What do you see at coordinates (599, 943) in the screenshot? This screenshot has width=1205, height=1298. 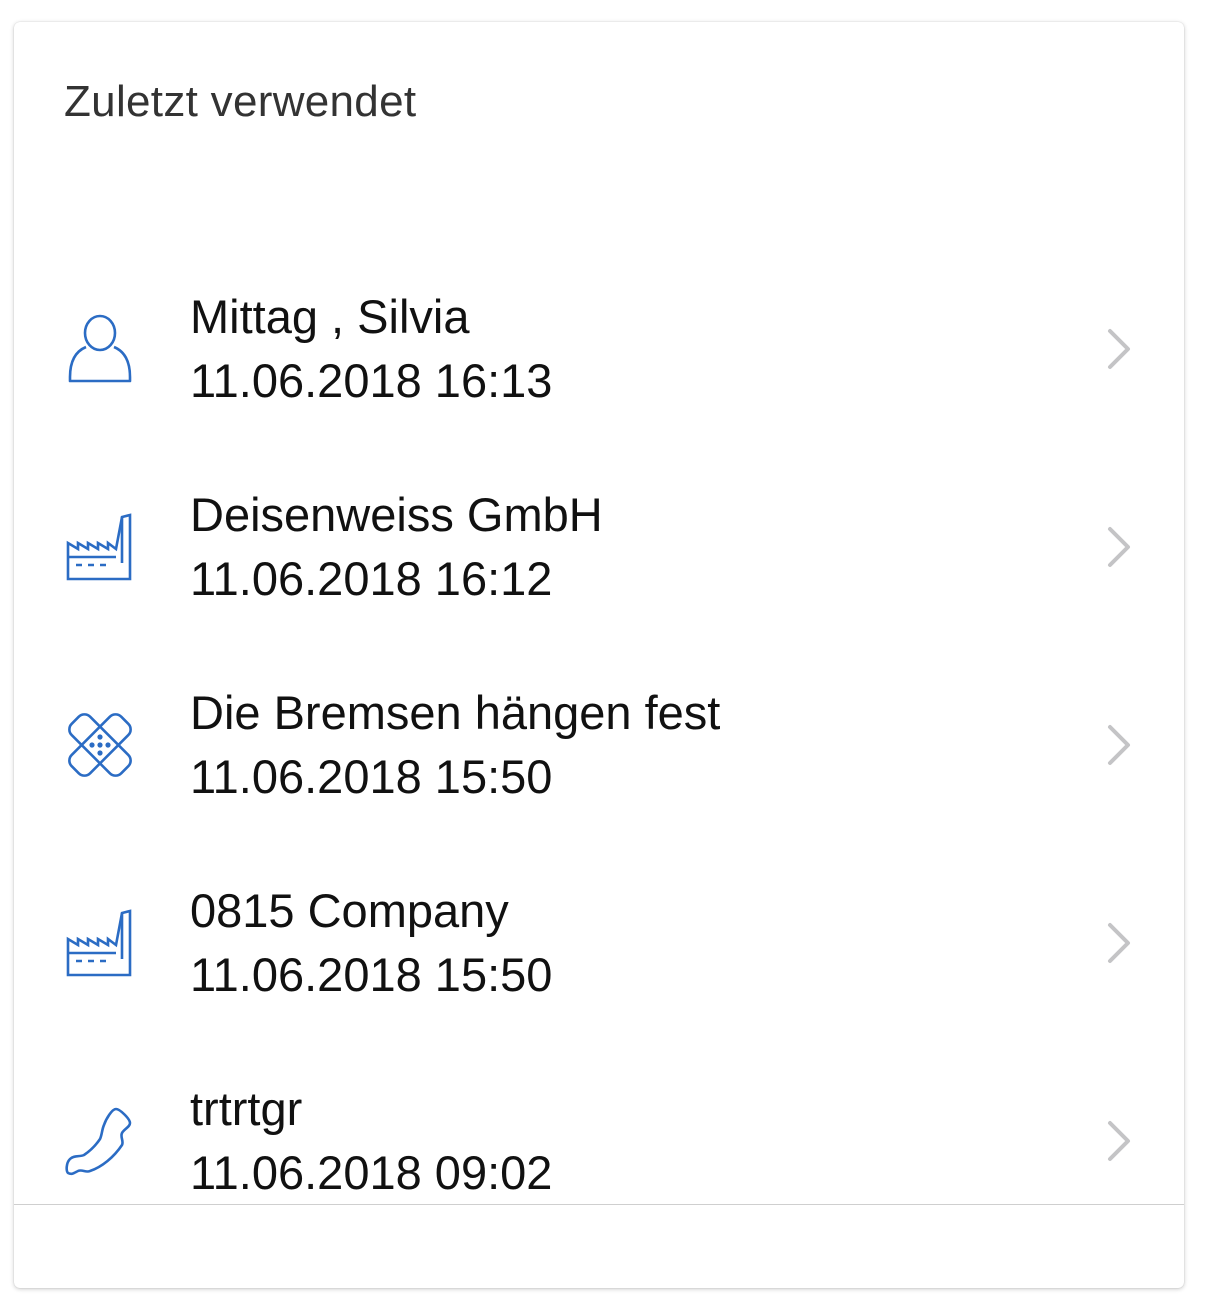 I see `list-item-company: 0815 Company 11.06.2018 15:50` at bounding box center [599, 943].